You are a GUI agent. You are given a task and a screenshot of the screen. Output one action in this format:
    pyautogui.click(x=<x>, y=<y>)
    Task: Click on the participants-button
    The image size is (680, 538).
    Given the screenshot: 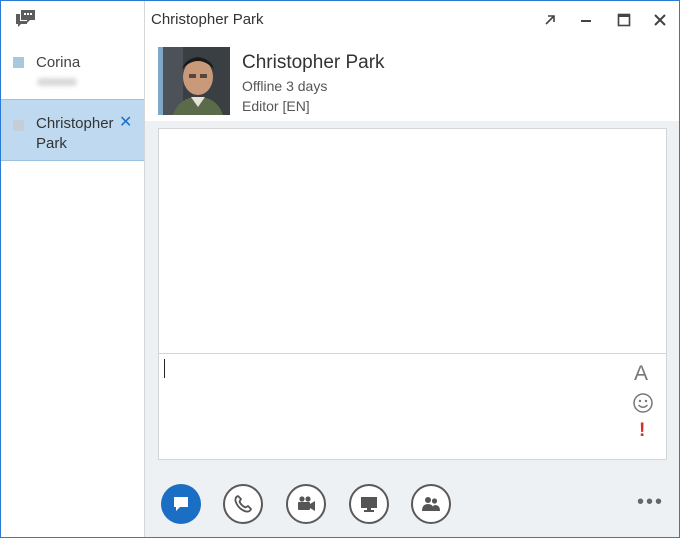 What is the action you would take?
    pyautogui.click(x=431, y=504)
    